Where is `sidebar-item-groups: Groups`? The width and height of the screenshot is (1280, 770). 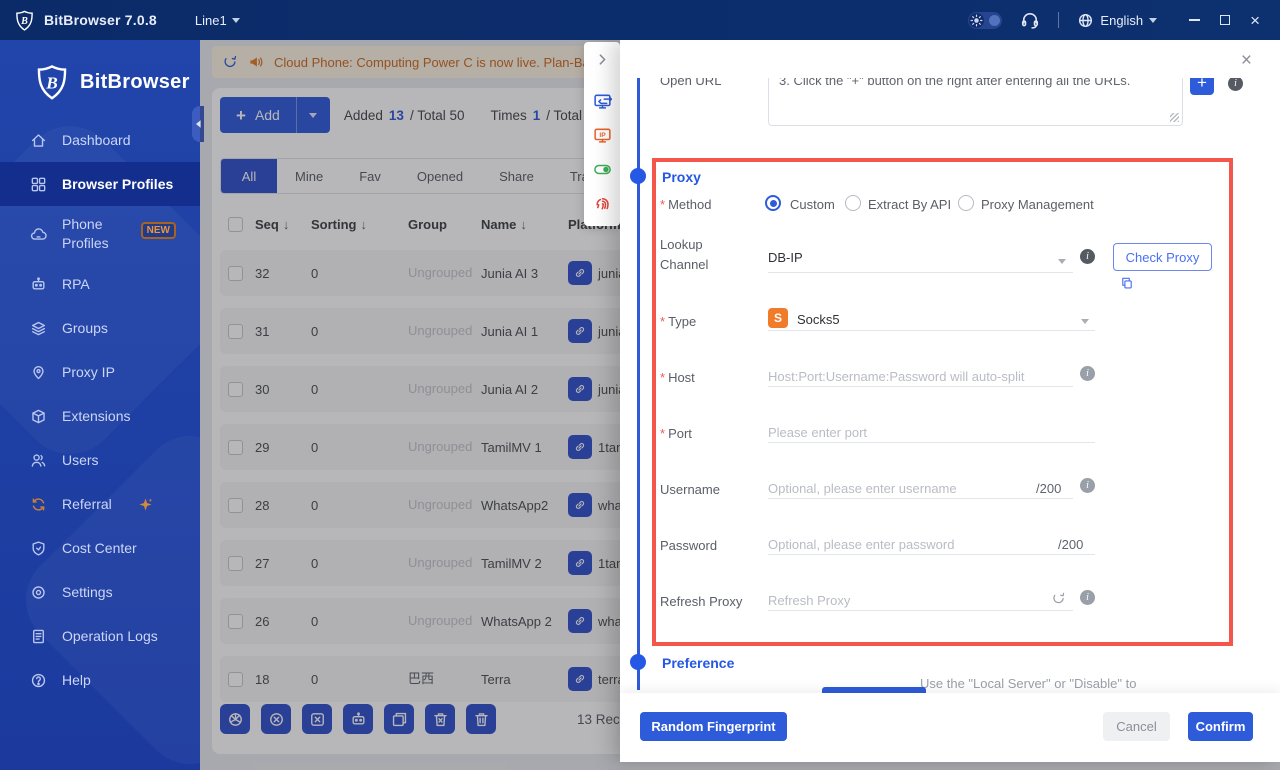
sidebar-item-groups: Groups is located at coordinates (100, 328).